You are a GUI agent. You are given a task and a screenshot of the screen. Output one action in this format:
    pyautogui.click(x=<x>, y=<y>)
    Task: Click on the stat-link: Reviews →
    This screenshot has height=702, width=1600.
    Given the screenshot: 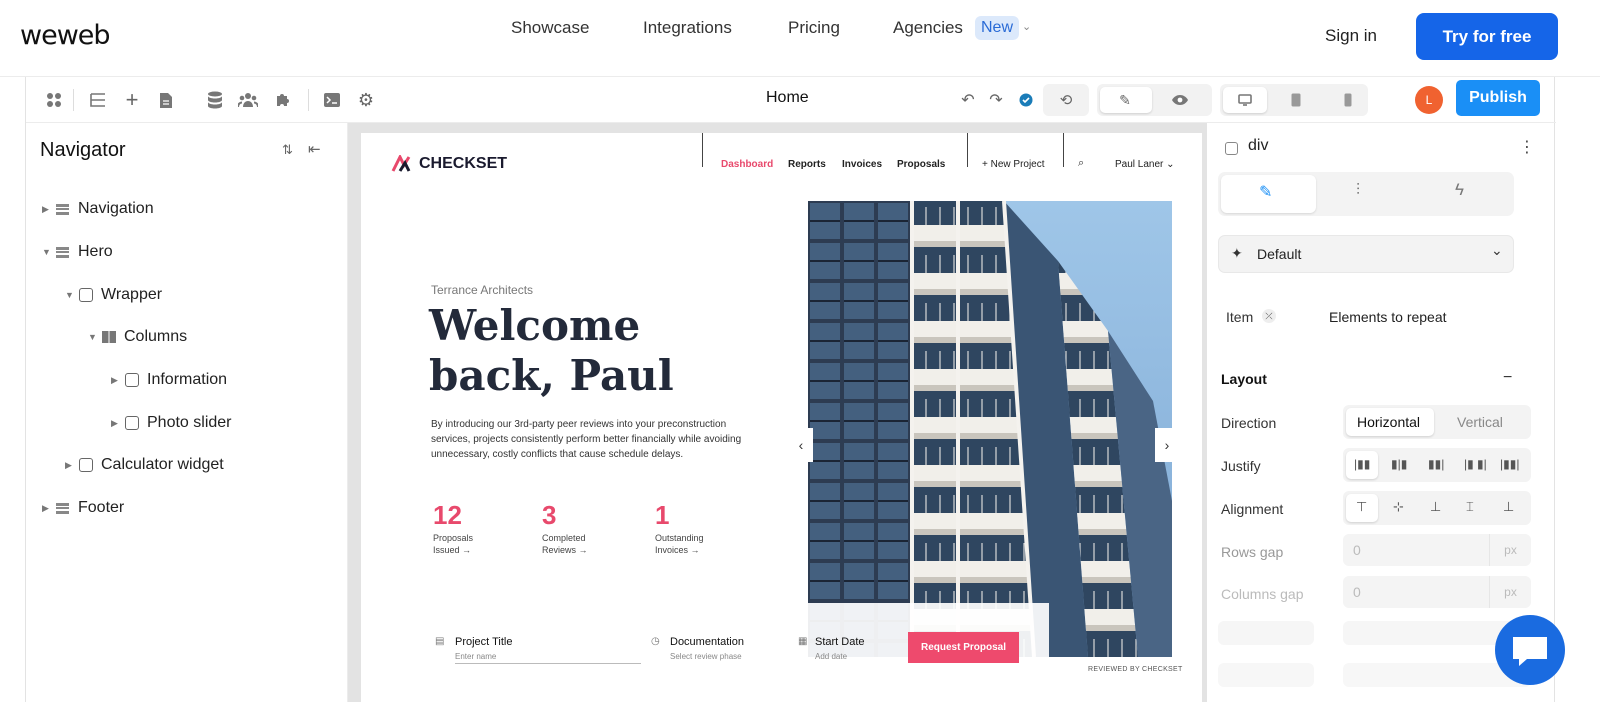 What is the action you would take?
    pyautogui.click(x=565, y=550)
    